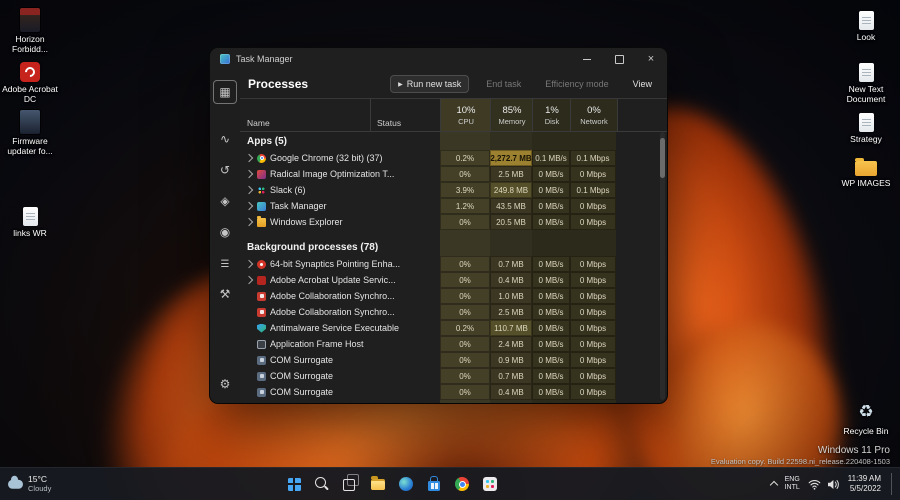 The height and width of the screenshot is (500, 900). What do you see at coordinates (40, 488) in the screenshot?
I see `weather-condition: Cloudy` at bounding box center [40, 488].